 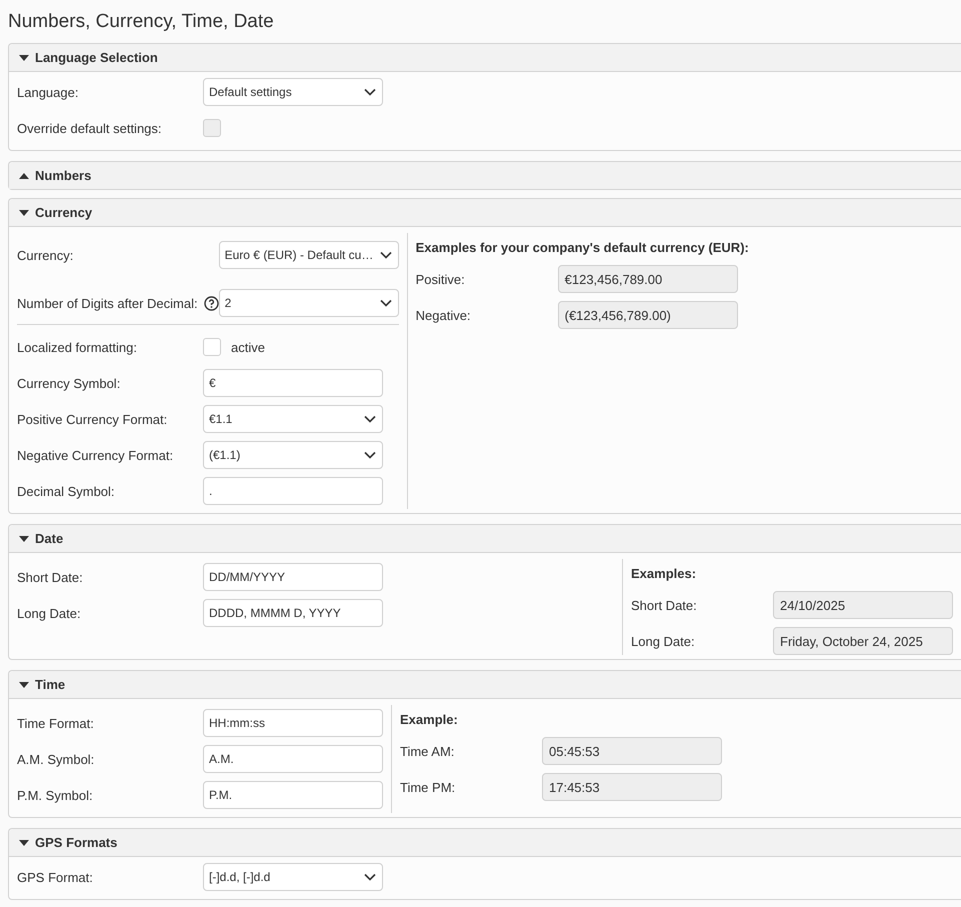 I want to click on input-field: A.M., so click(x=293, y=759).